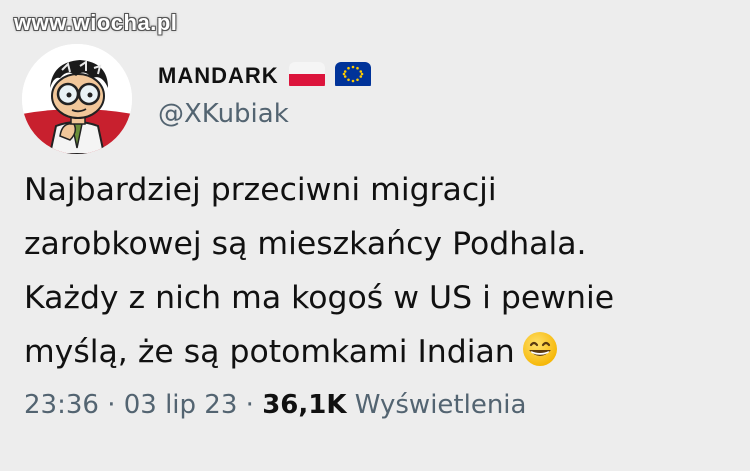 The width and height of the screenshot is (750, 471). Describe the element at coordinates (181, 405) in the screenshot. I see `tweet-date: 03 lip 23` at that location.